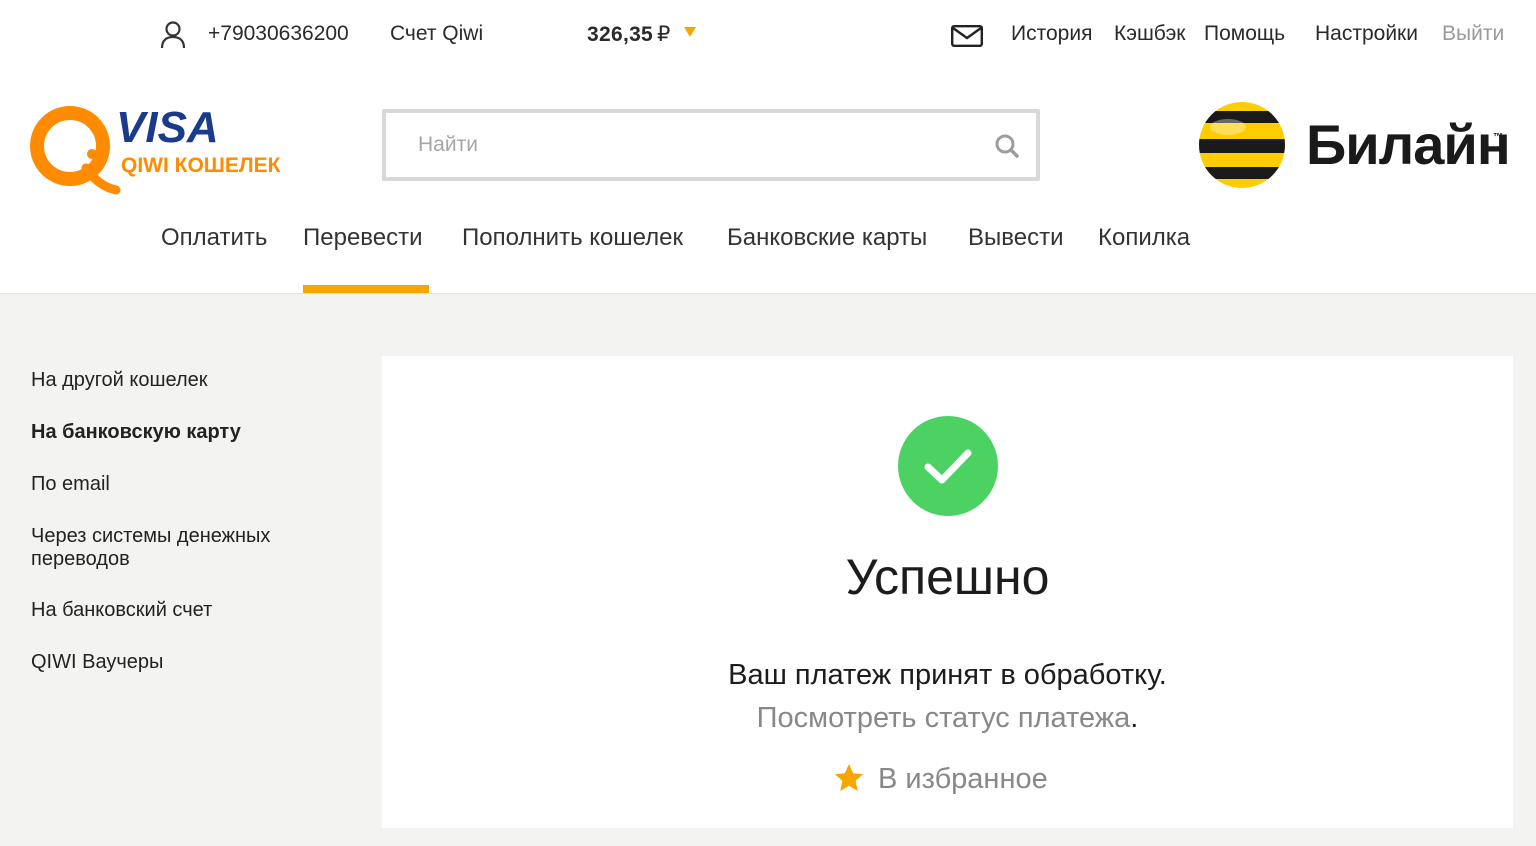 The width and height of the screenshot is (1536, 846). Describe the element at coordinates (366, 289) in the screenshot. I see `active-tab-indicator` at that location.